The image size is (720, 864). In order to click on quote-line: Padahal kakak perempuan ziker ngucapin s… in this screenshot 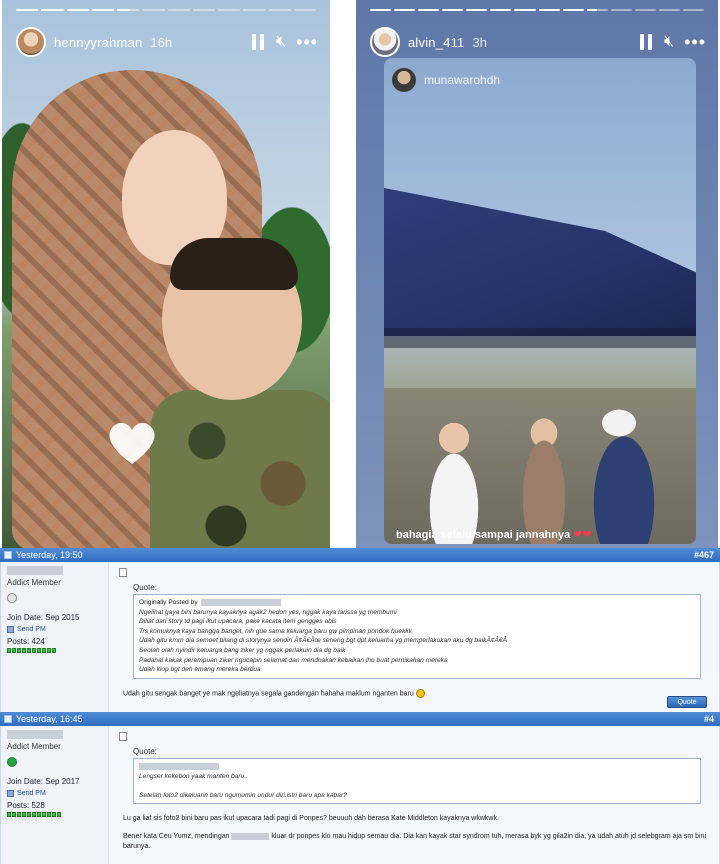, I will do `click(293, 660)`.